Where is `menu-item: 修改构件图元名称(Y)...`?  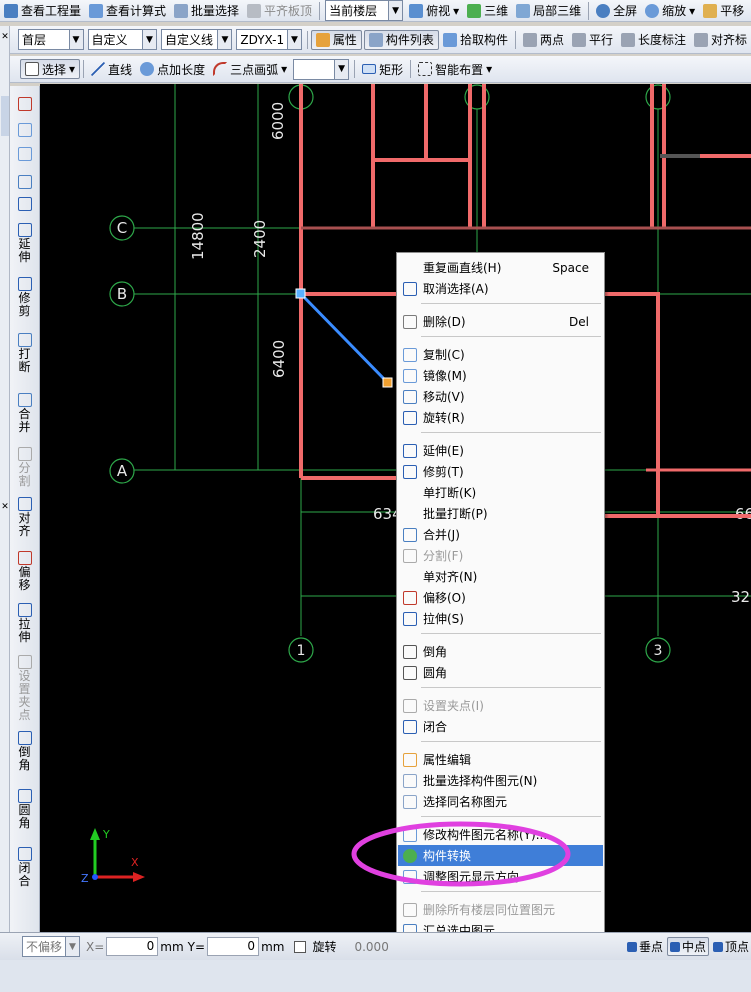
menu-item: 修改构件图元名称(Y)... is located at coordinates (500, 834).